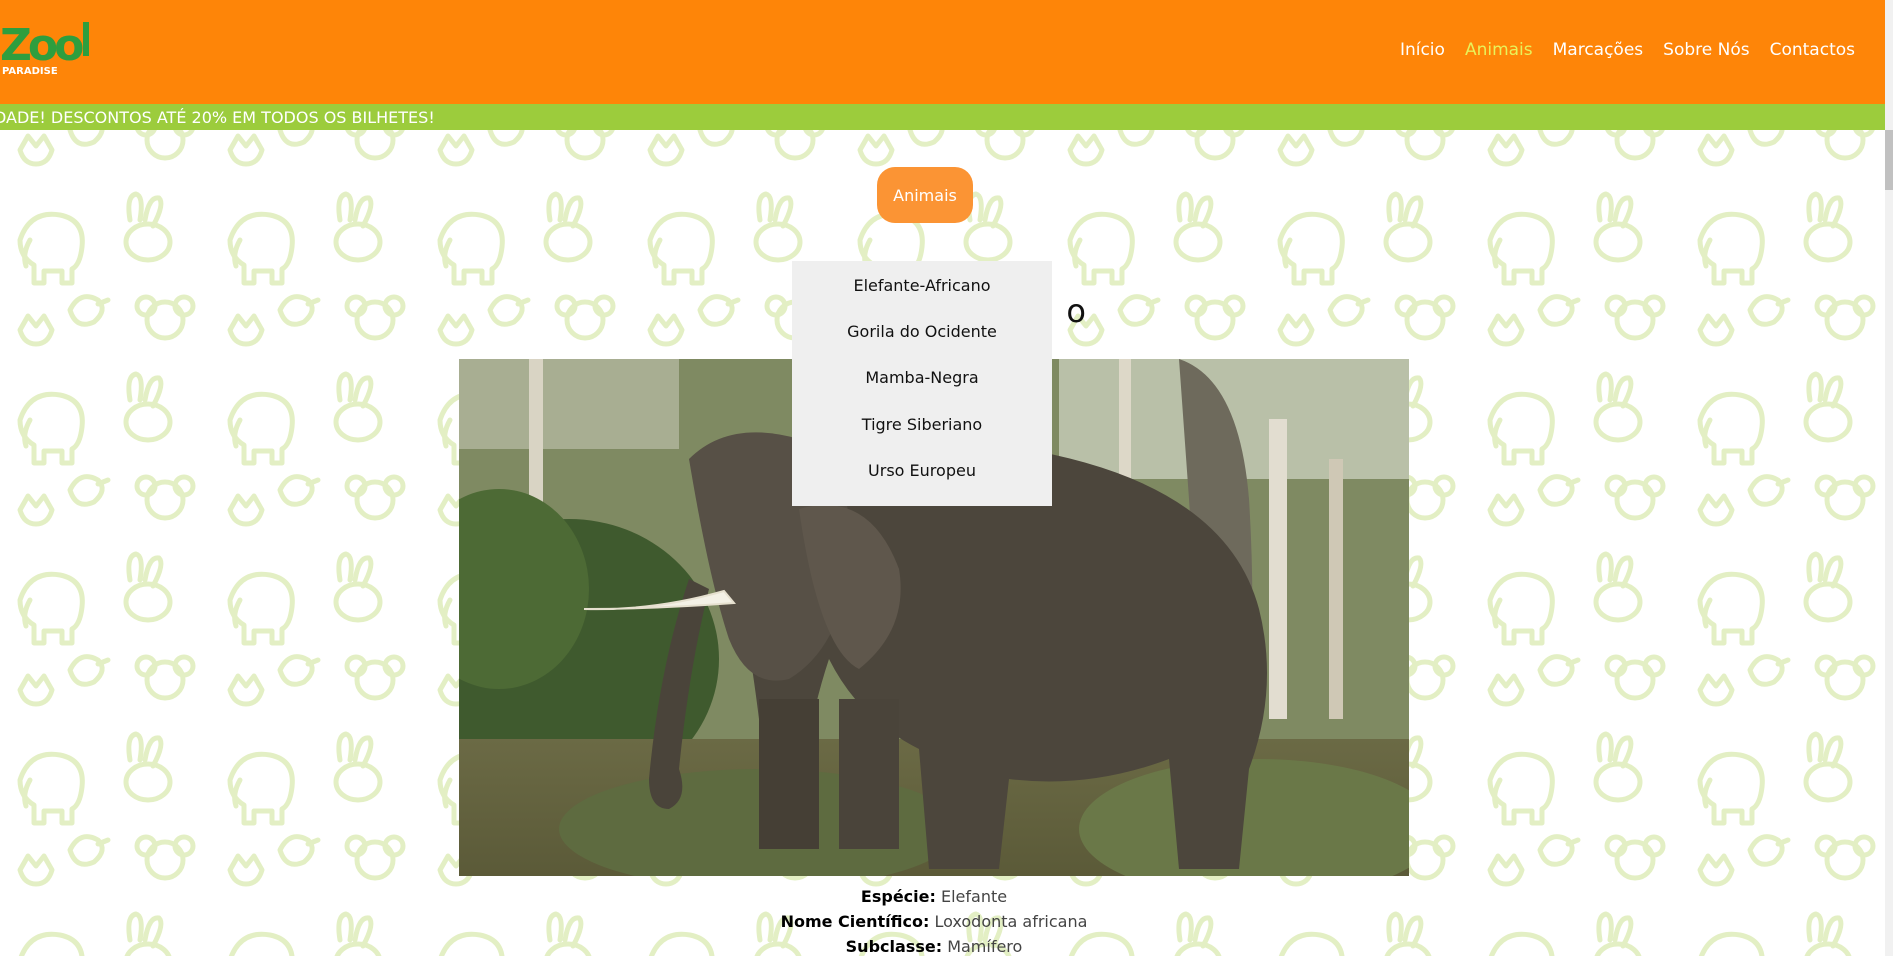 Image resolution: width=1893 pixels, height=959 pixels. What do you see at coordinates (41, 45) in the screenshot?
I see `svg-text: Zoo` at bounding box center [41, 45].